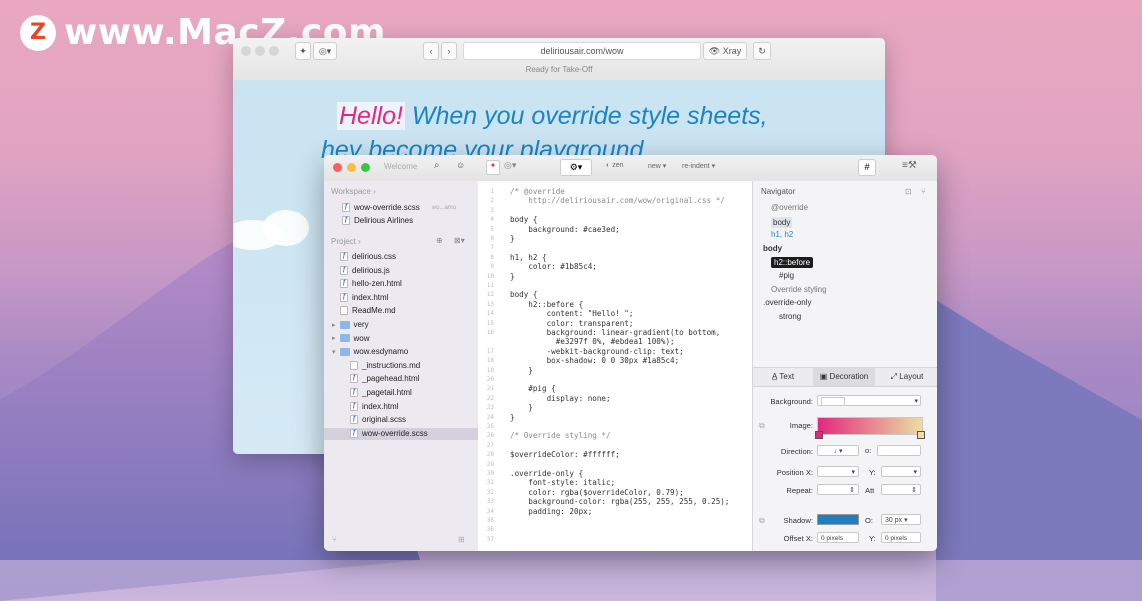 This screenshot has width=1142, height=601. What do you see at coordinates (870, 426) in the screenshot?
I see `gradient-editor` at bounding box center [870, 426].